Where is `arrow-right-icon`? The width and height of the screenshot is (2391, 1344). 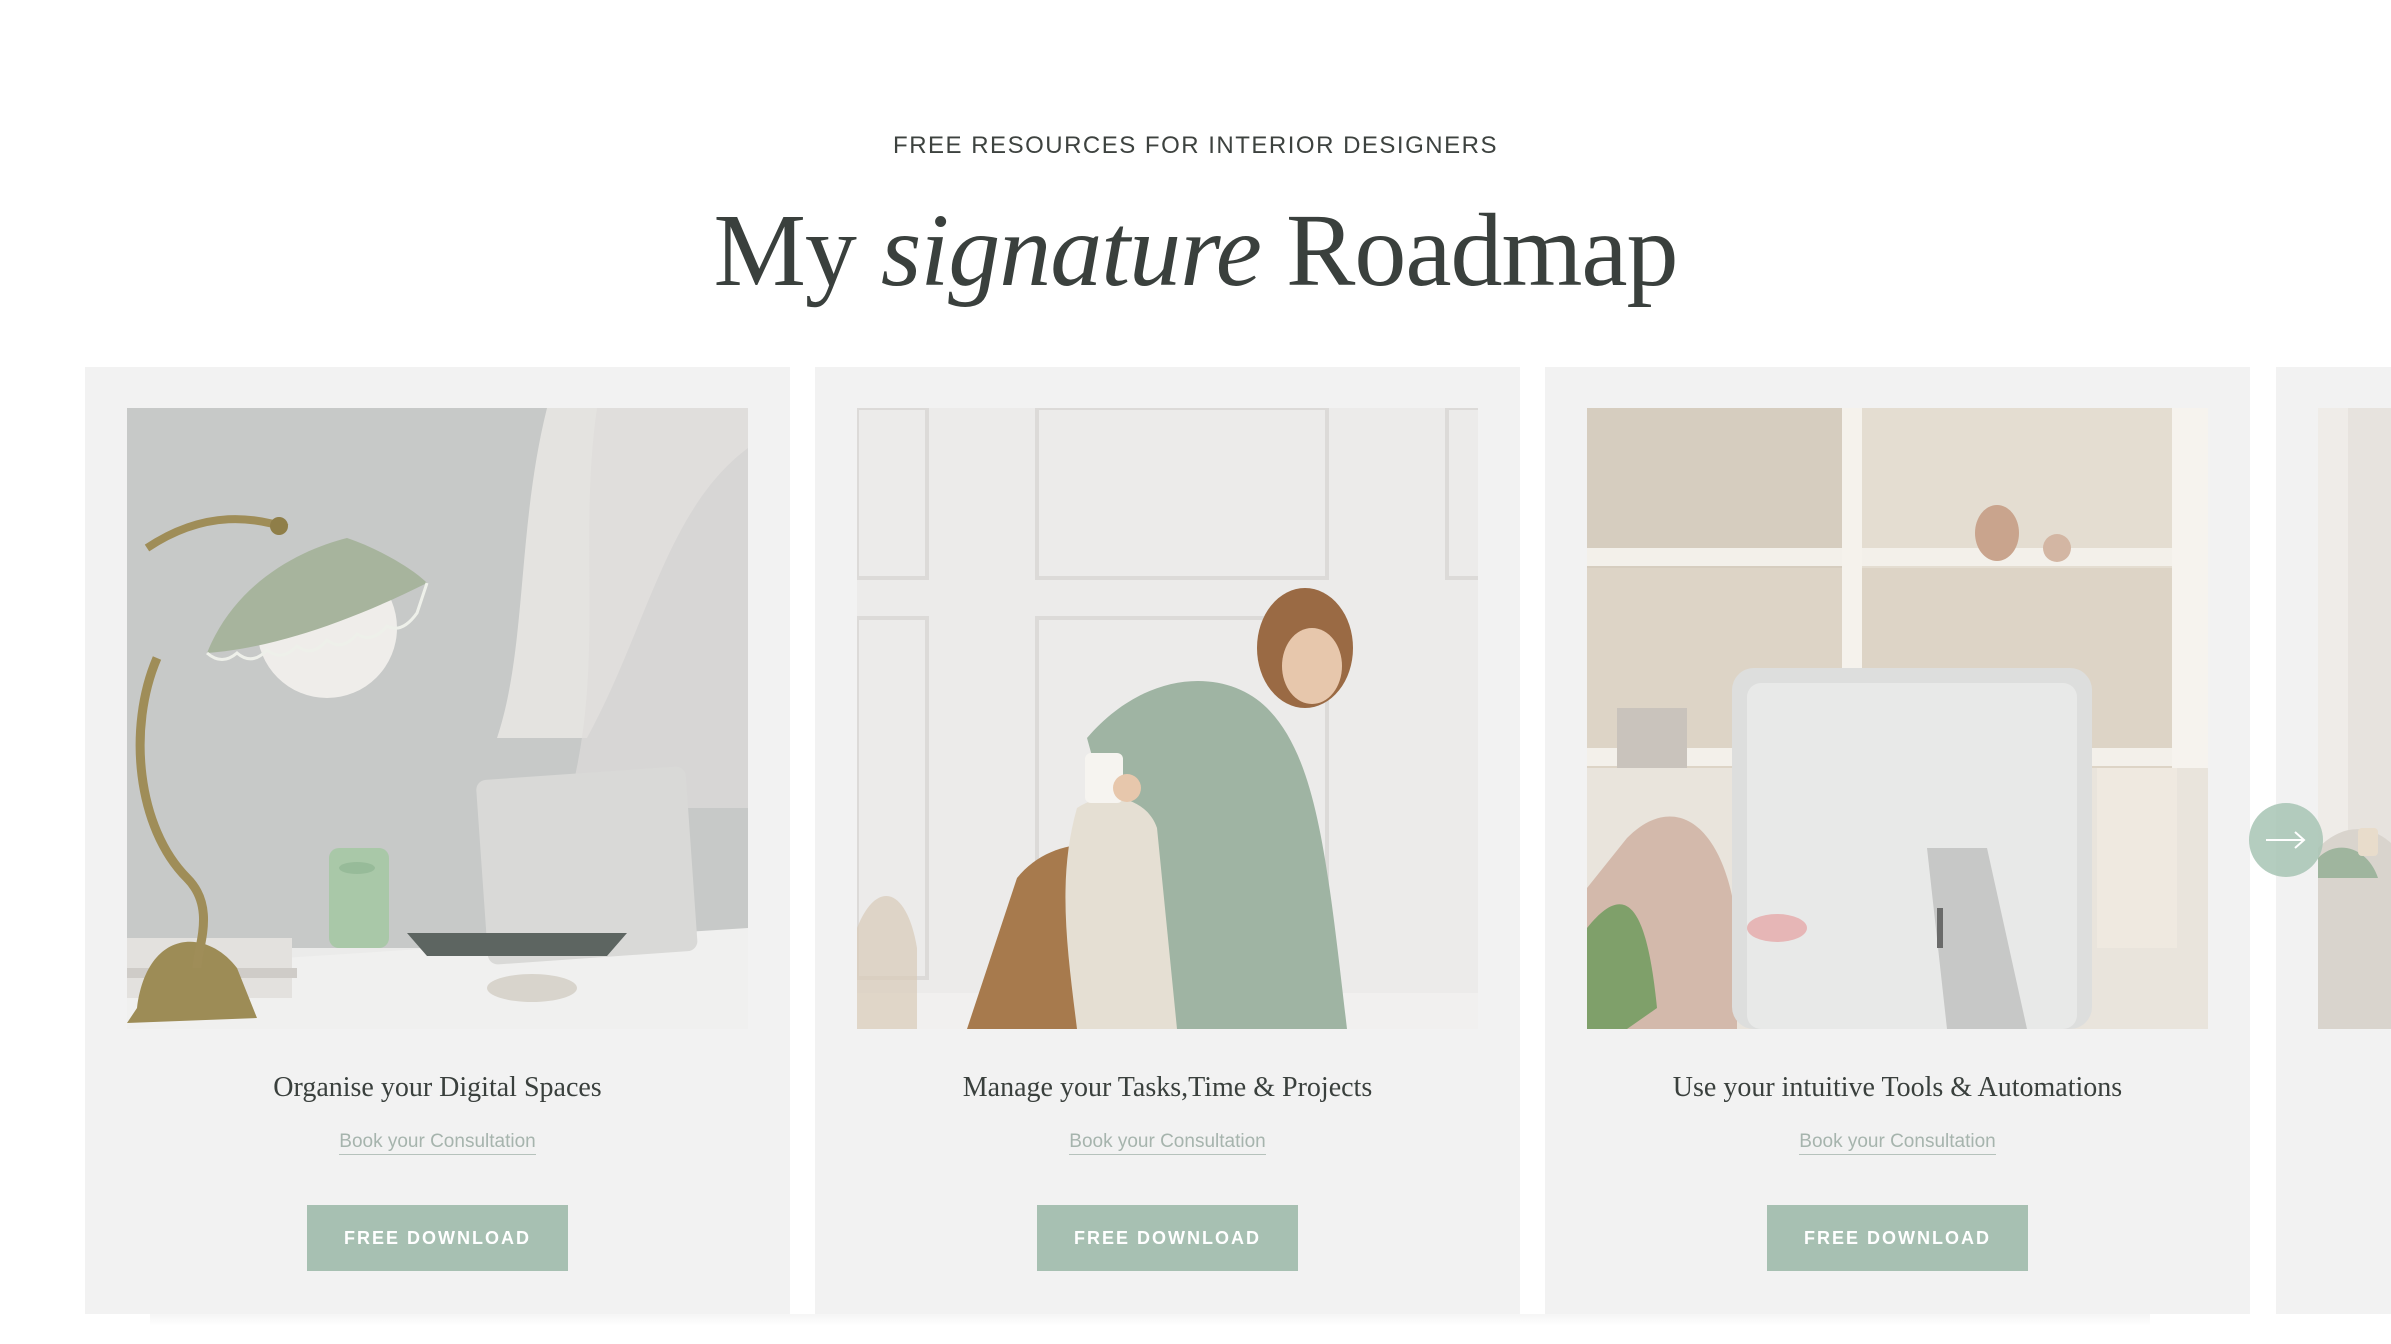 arrow-right-icon is located at coordinates (2286, 840).